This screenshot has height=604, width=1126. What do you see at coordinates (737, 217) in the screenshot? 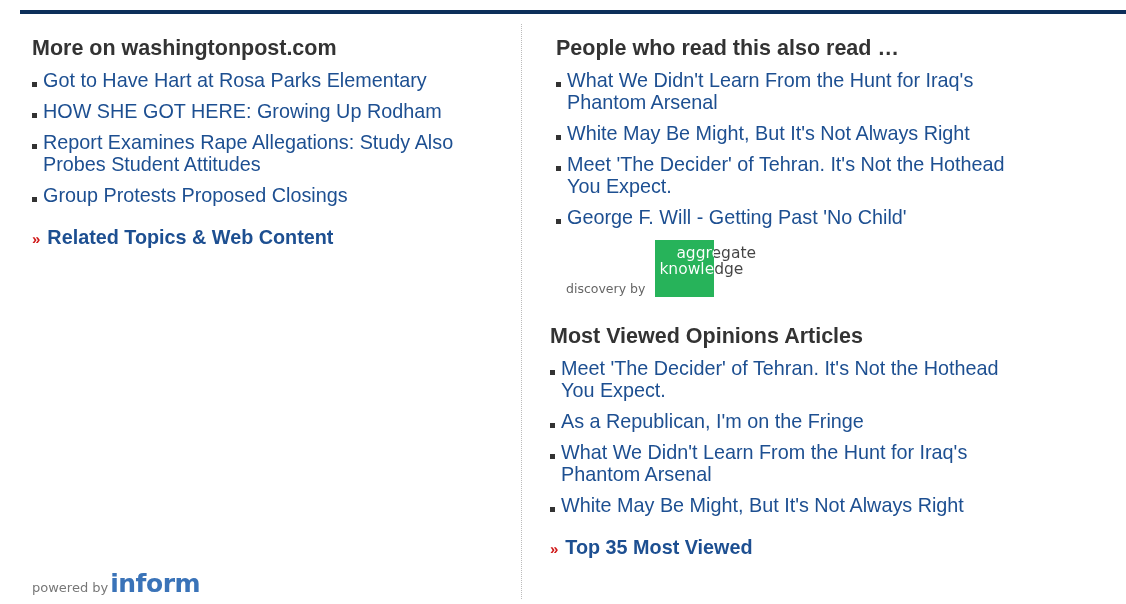
I see `article-link: George F. Will - Getting Past 'No Child'` at bounding box center [737, 217].